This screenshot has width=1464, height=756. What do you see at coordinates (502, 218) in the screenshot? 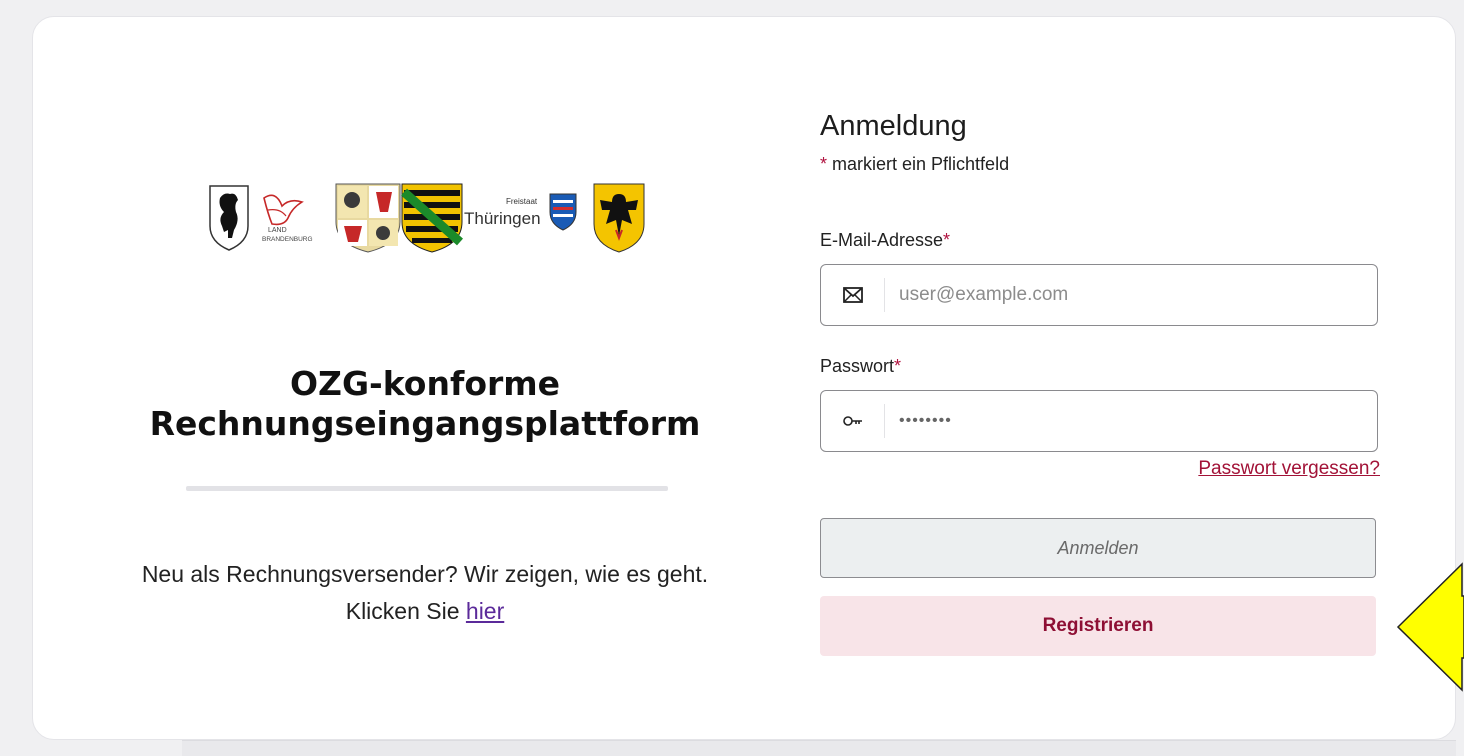
I see `svg-text: Thüringen` at bounding box center [502, 218].